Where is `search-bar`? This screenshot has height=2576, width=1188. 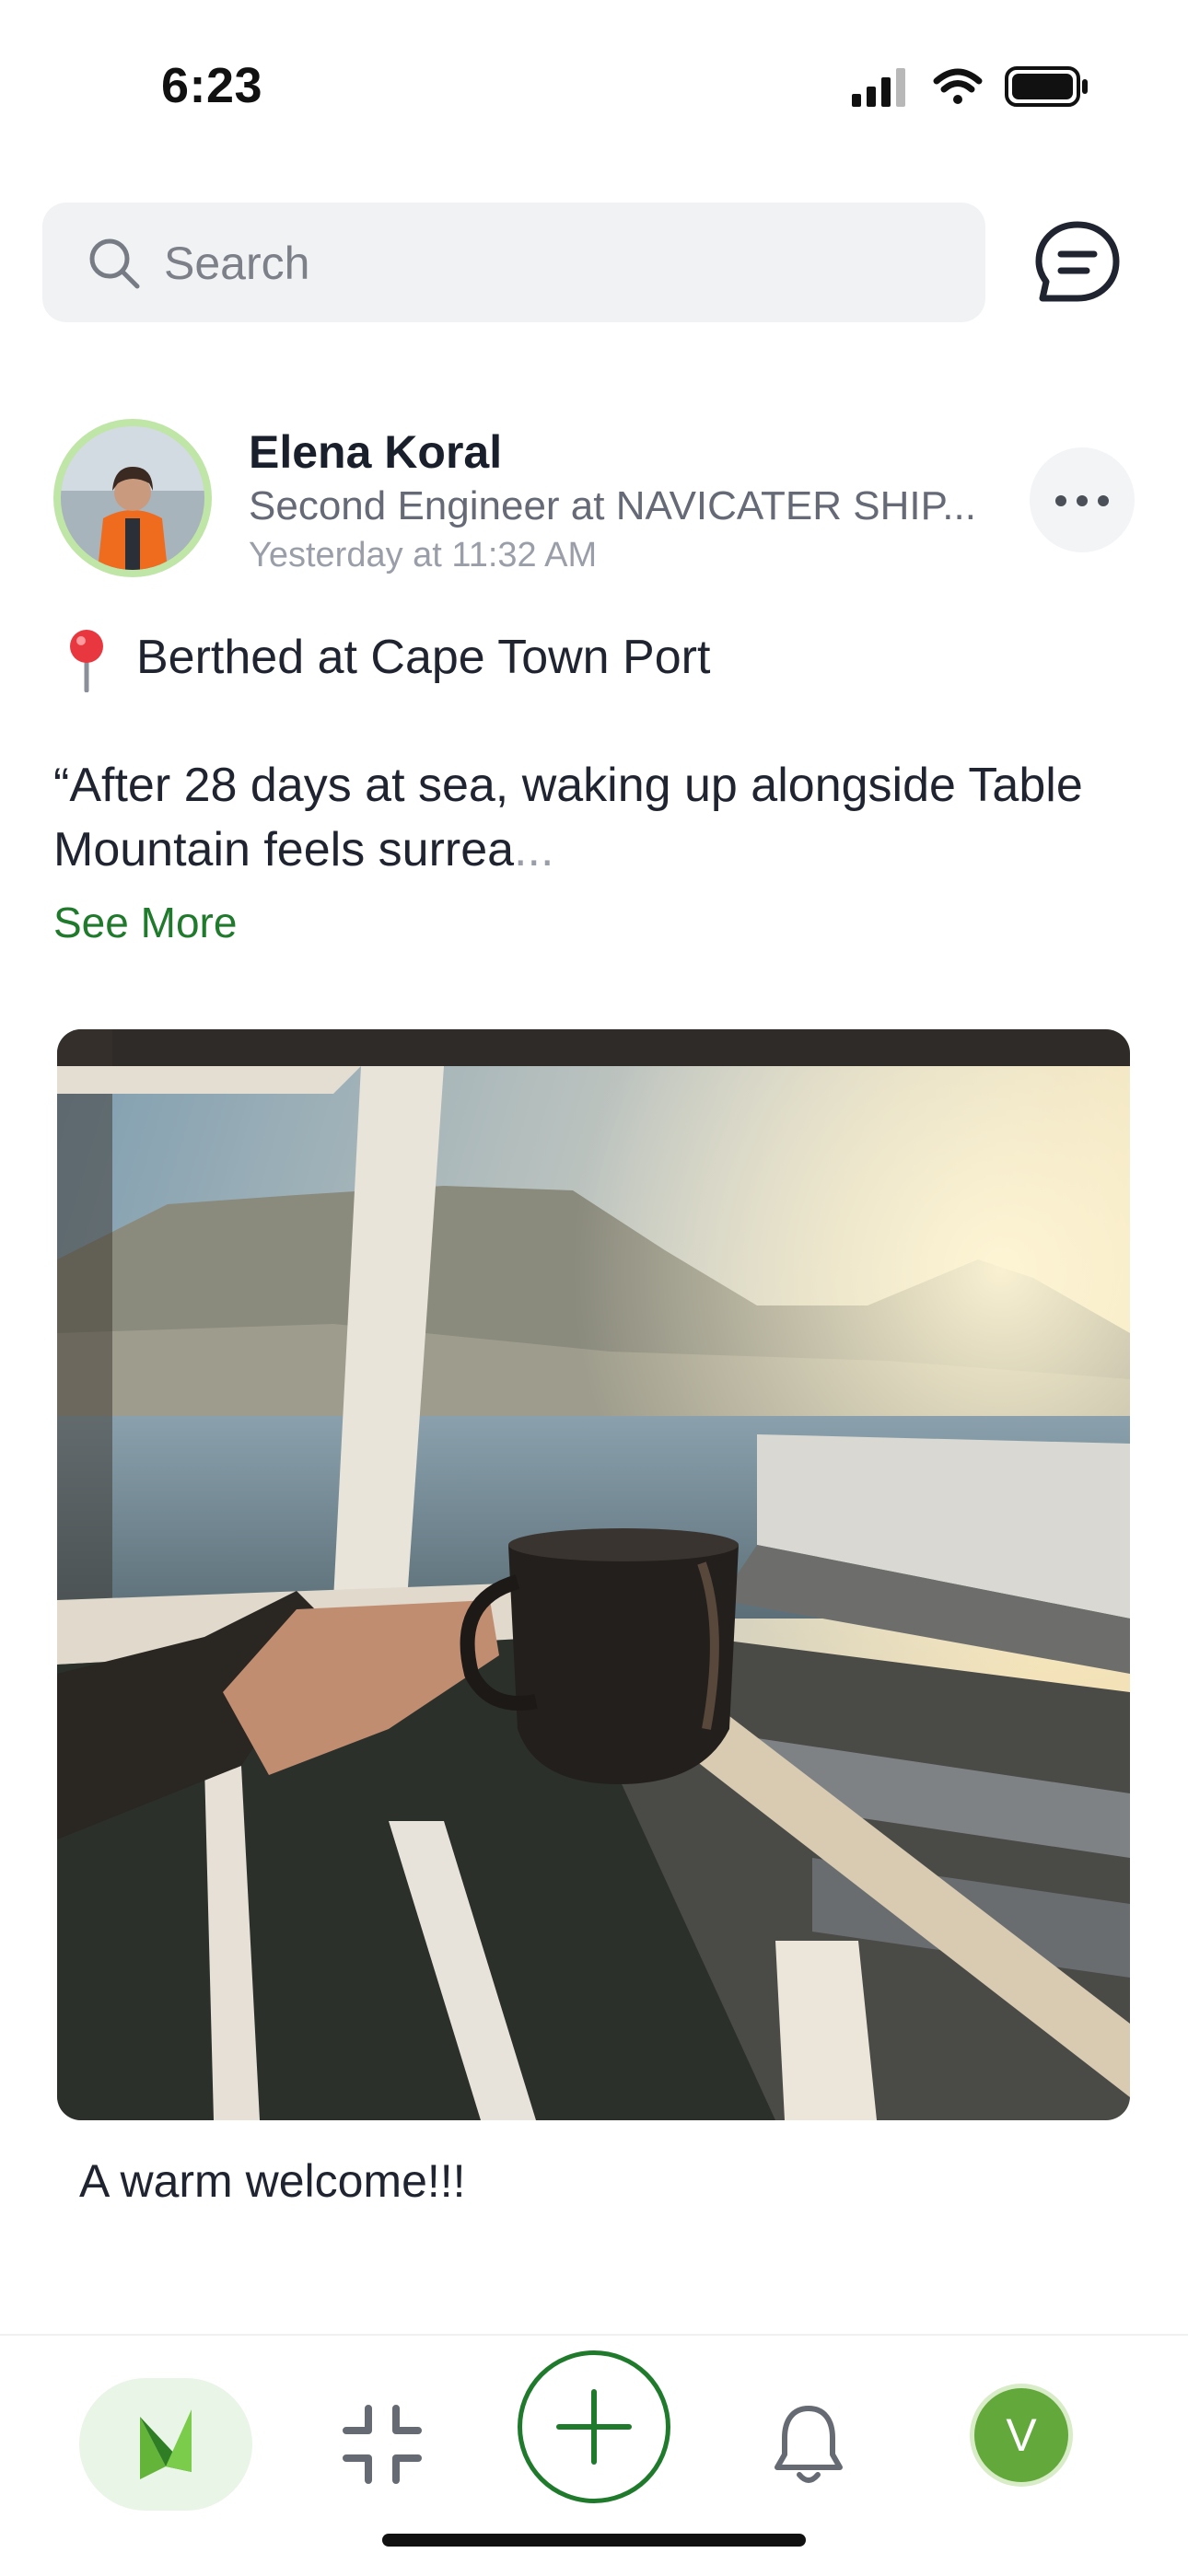
search-bar is located at coordinates (513, 262).